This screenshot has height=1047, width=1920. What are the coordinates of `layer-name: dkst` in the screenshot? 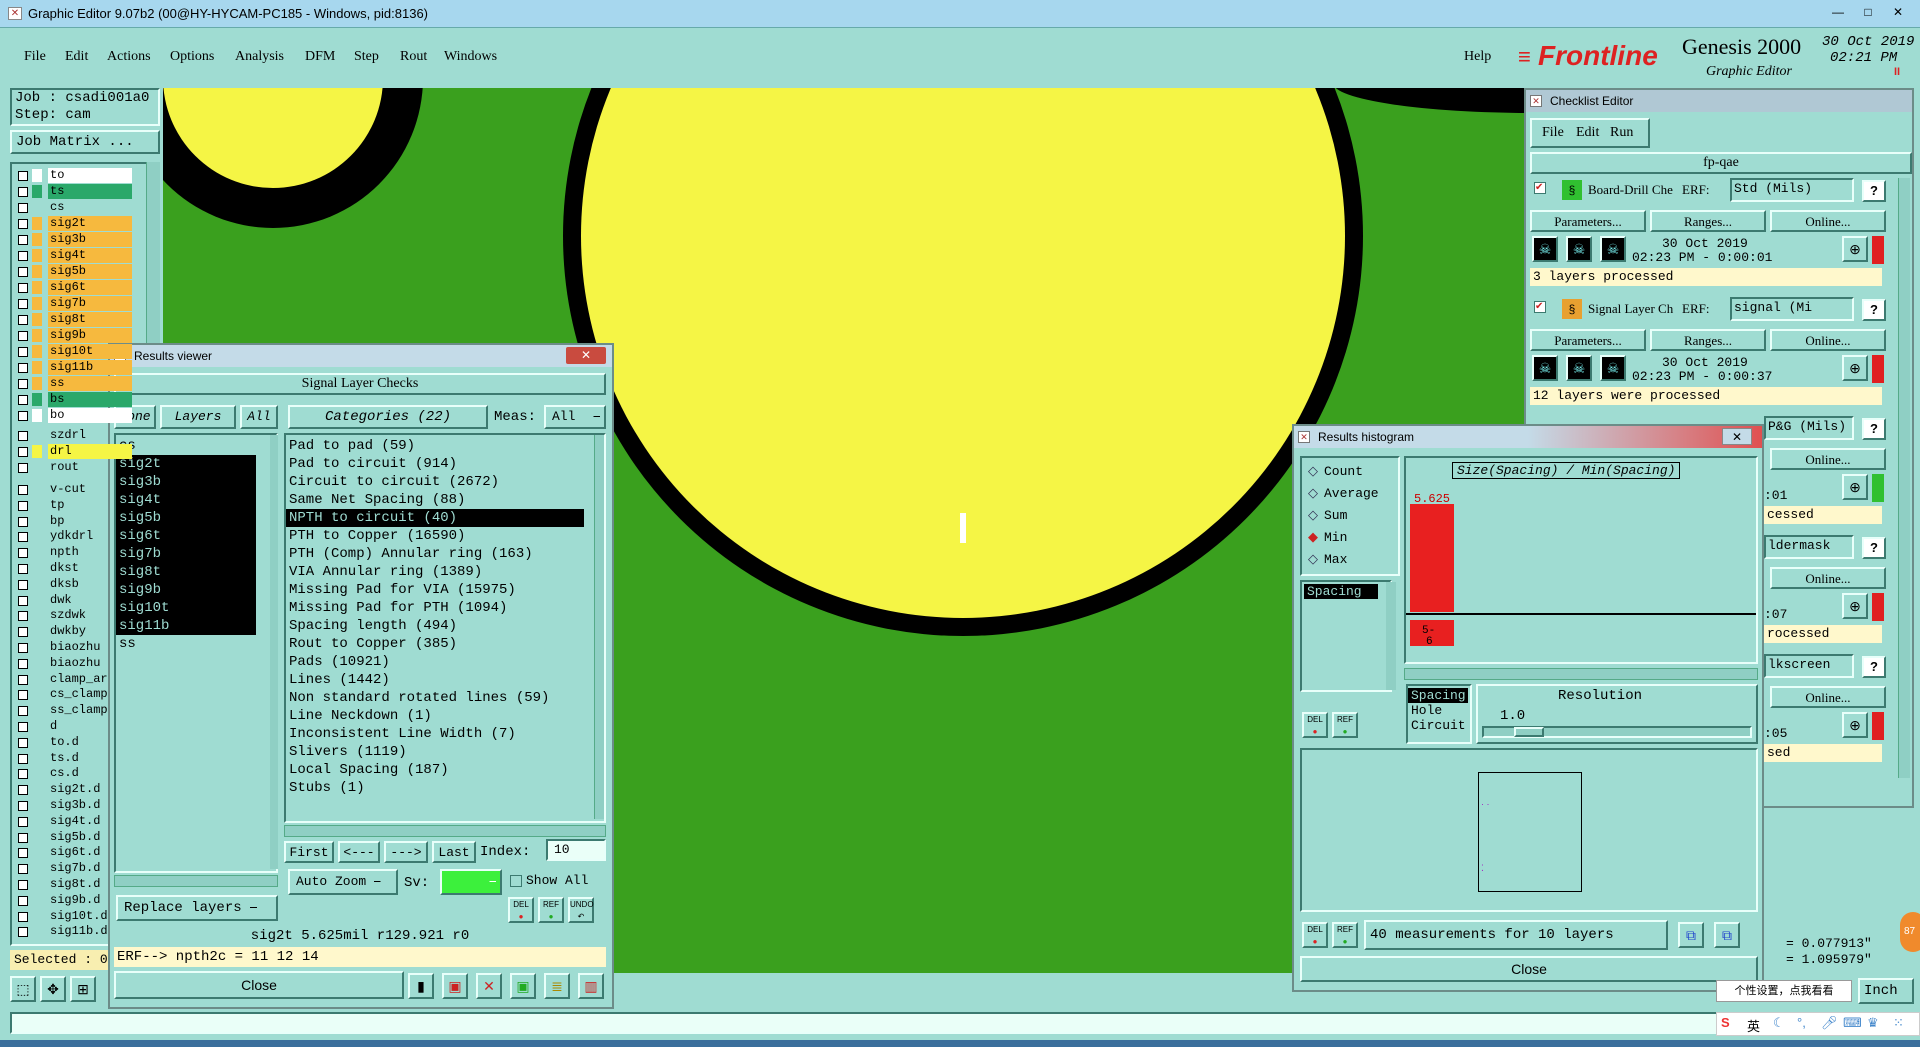 It's located at (90, 568).